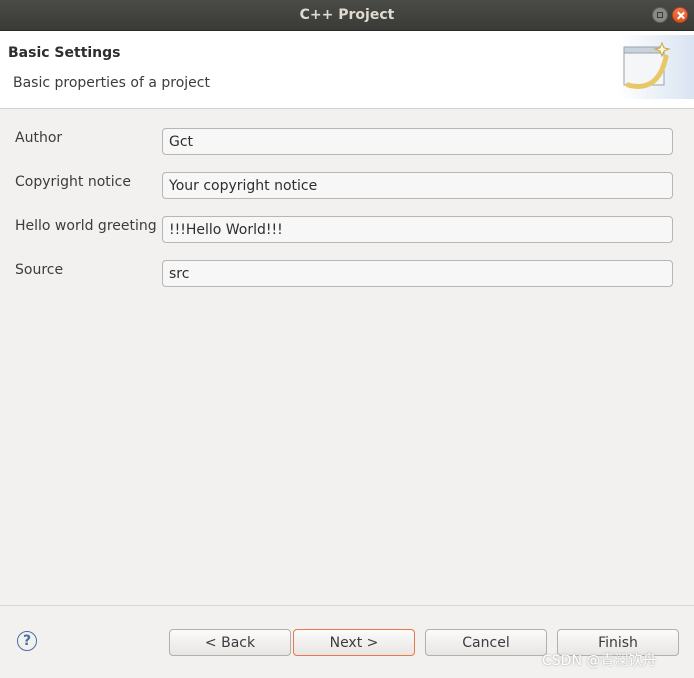 This screenshot has width=694, height=678. I want to click on greeting-label: Hello world greeting, so click(86, 226).